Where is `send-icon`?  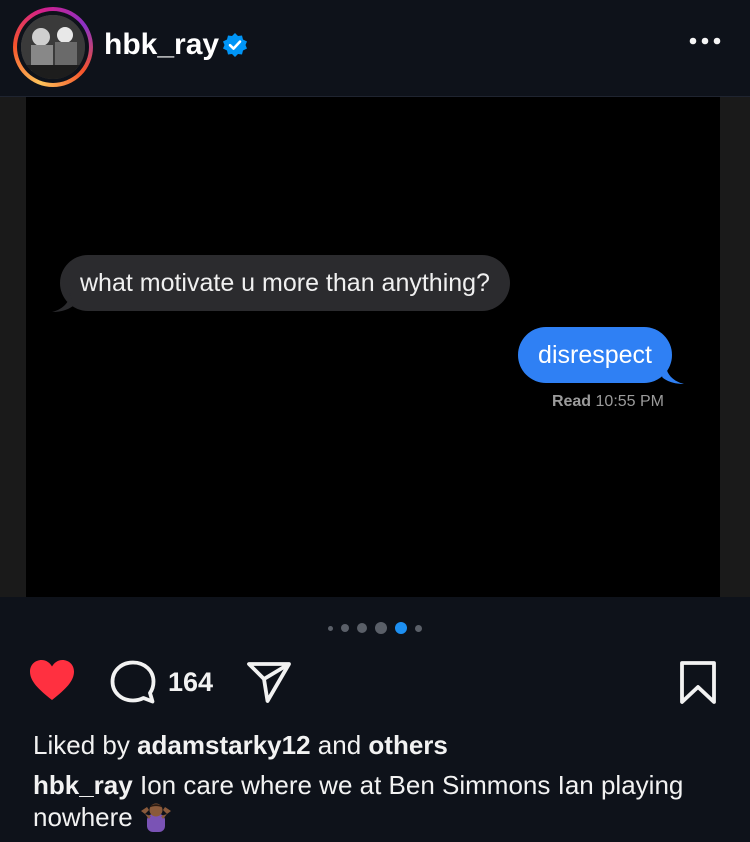
send-icon is located at coordinates (269, 682).